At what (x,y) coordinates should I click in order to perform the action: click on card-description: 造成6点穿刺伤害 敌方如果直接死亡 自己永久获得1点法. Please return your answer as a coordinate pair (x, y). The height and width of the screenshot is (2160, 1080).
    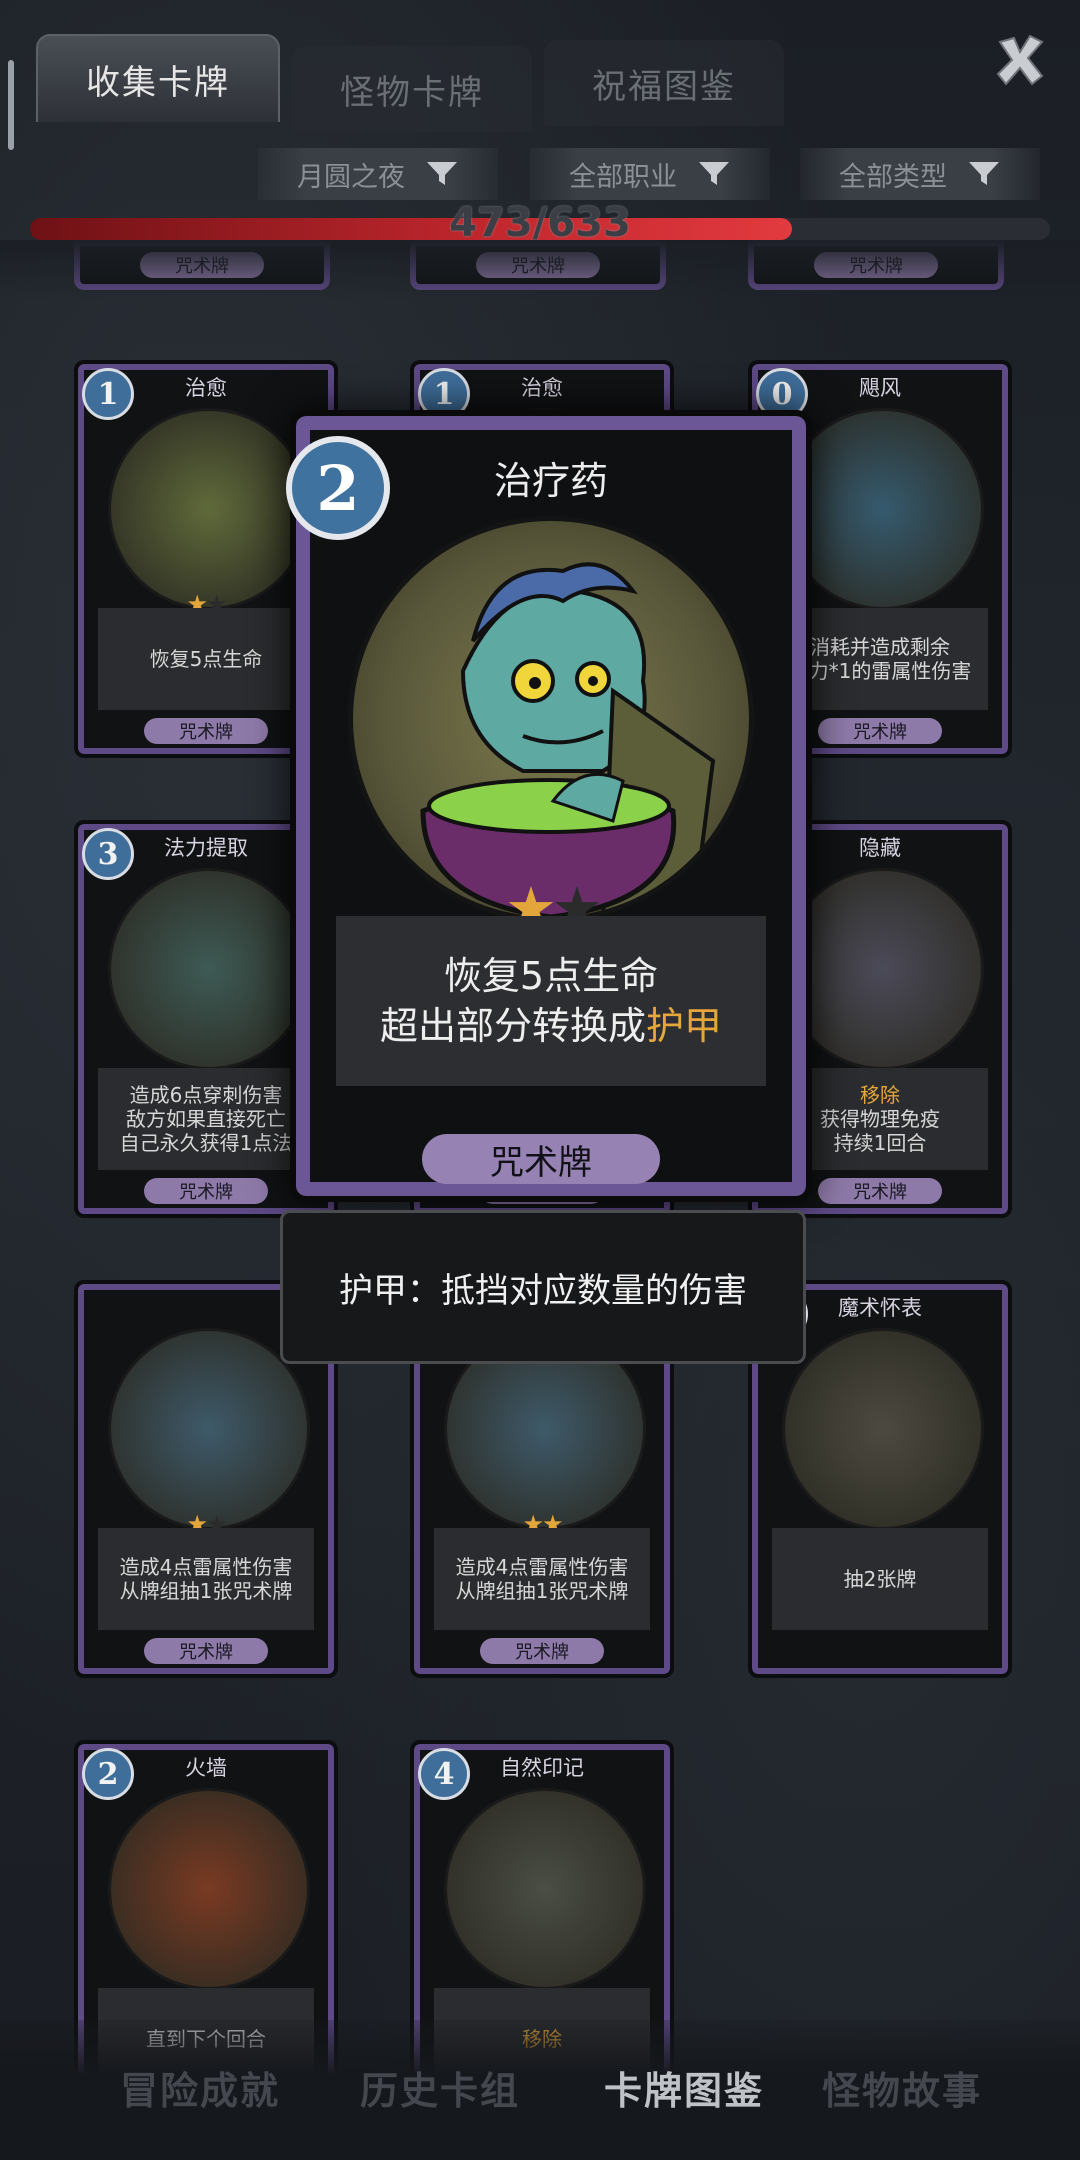
    Looking at the image, I should click on (206, 1119).